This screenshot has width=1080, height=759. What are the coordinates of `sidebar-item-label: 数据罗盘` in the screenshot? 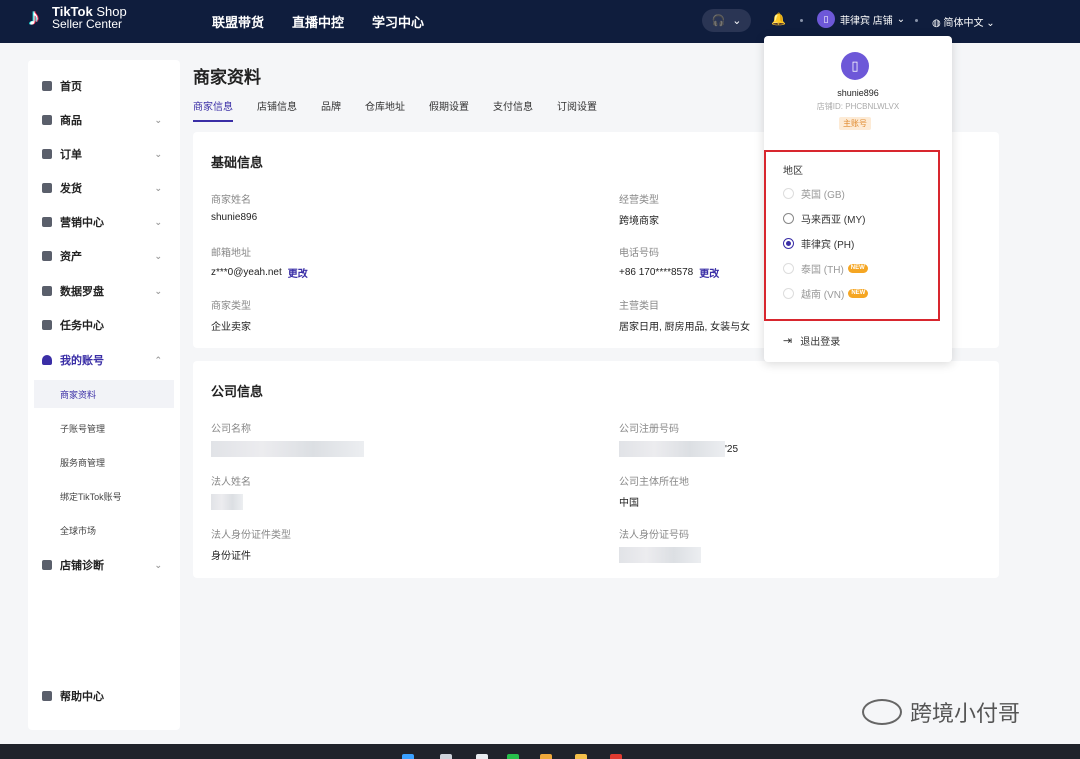 It's located at (82, 292).